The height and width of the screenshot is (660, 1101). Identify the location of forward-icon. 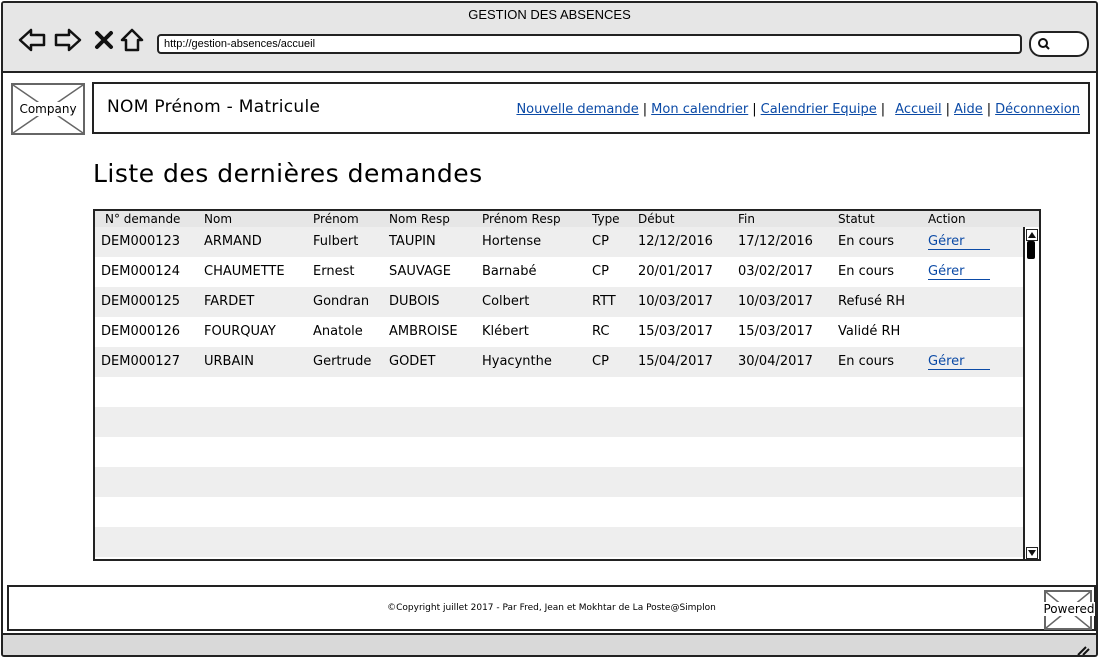
(68, 40).